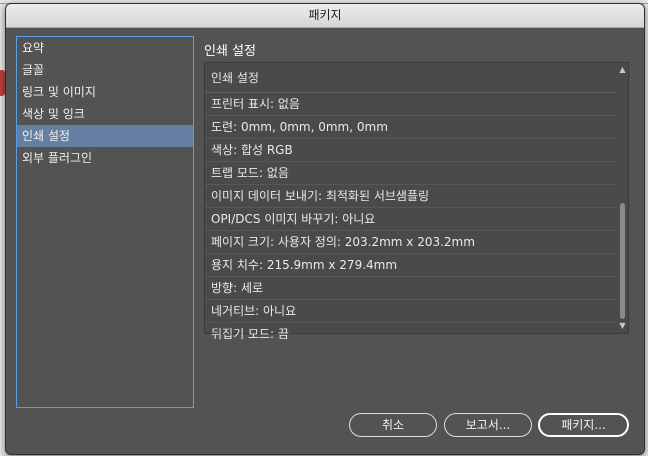 This screenshot has width=648, height=456. I want to click on sidebar-item-external-plugins: 외부 플러그인, so click(105, 158).